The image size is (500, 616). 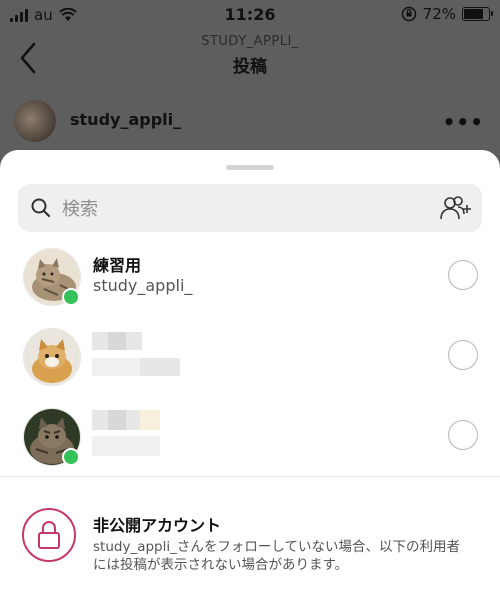 I want to click on battery-percent: 72%, so click(x=439, y=14).